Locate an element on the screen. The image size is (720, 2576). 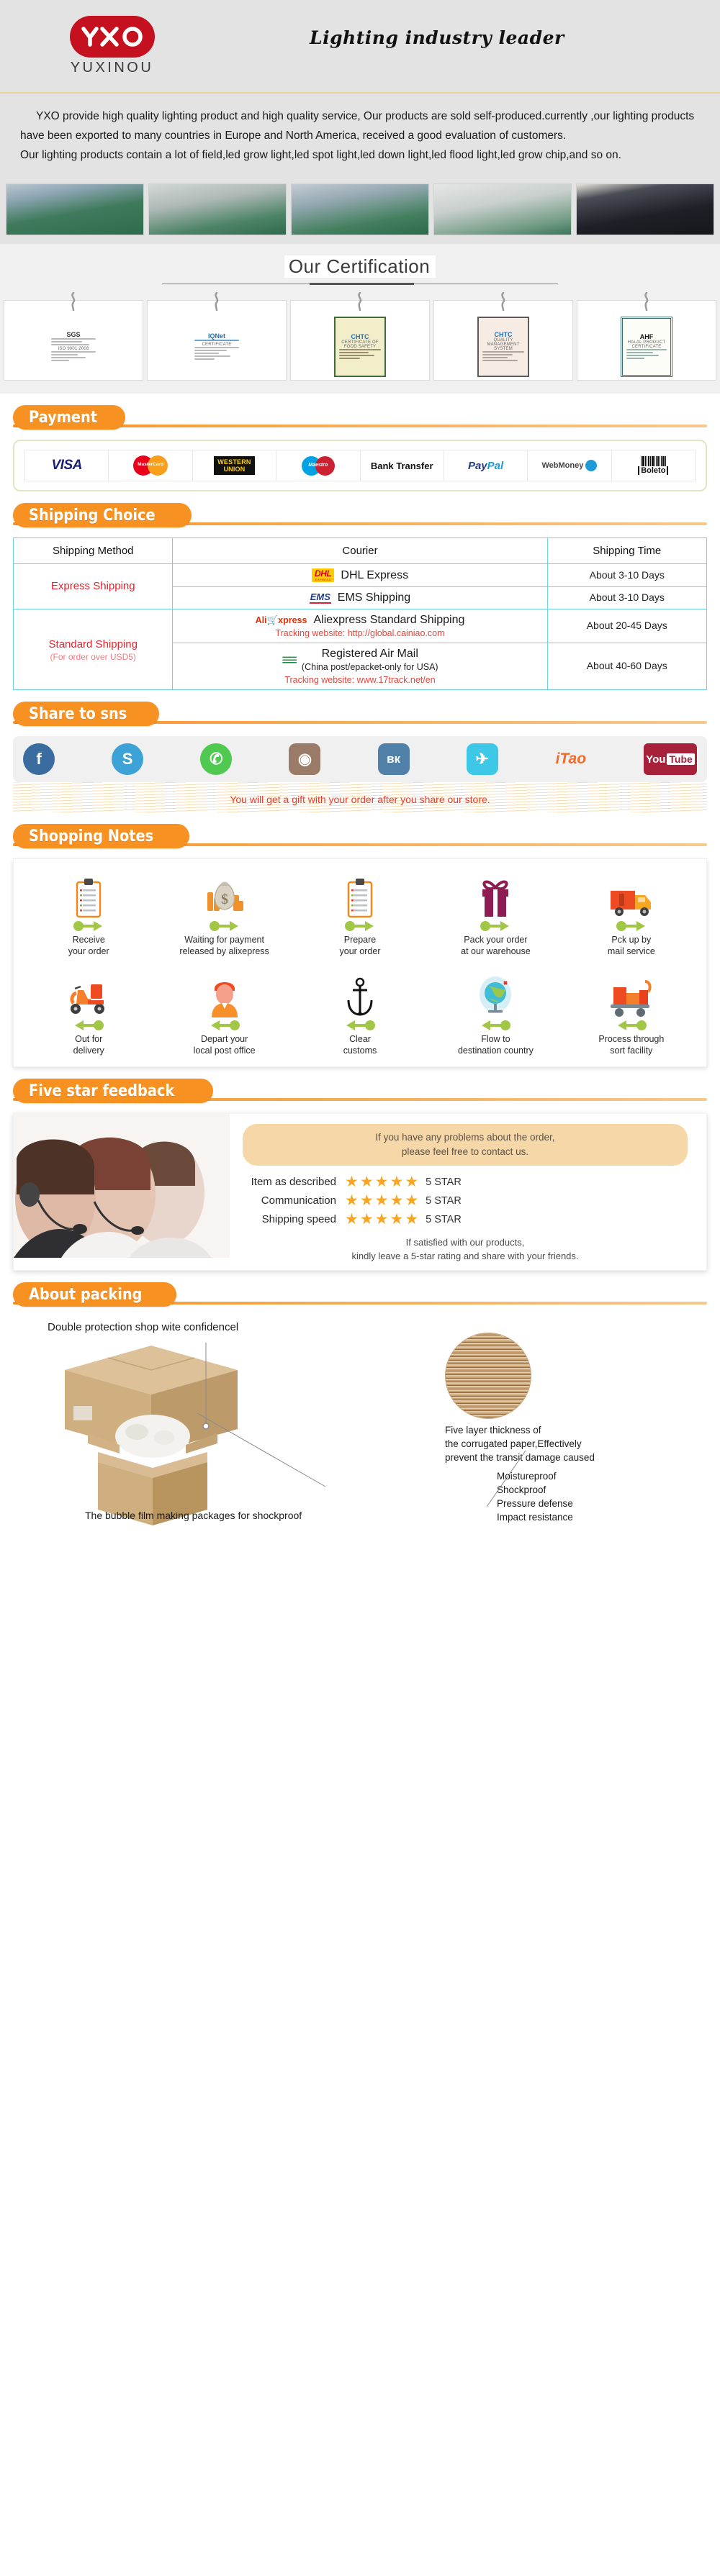
certificate-brand: SGS is located at coordinates (73, 334).